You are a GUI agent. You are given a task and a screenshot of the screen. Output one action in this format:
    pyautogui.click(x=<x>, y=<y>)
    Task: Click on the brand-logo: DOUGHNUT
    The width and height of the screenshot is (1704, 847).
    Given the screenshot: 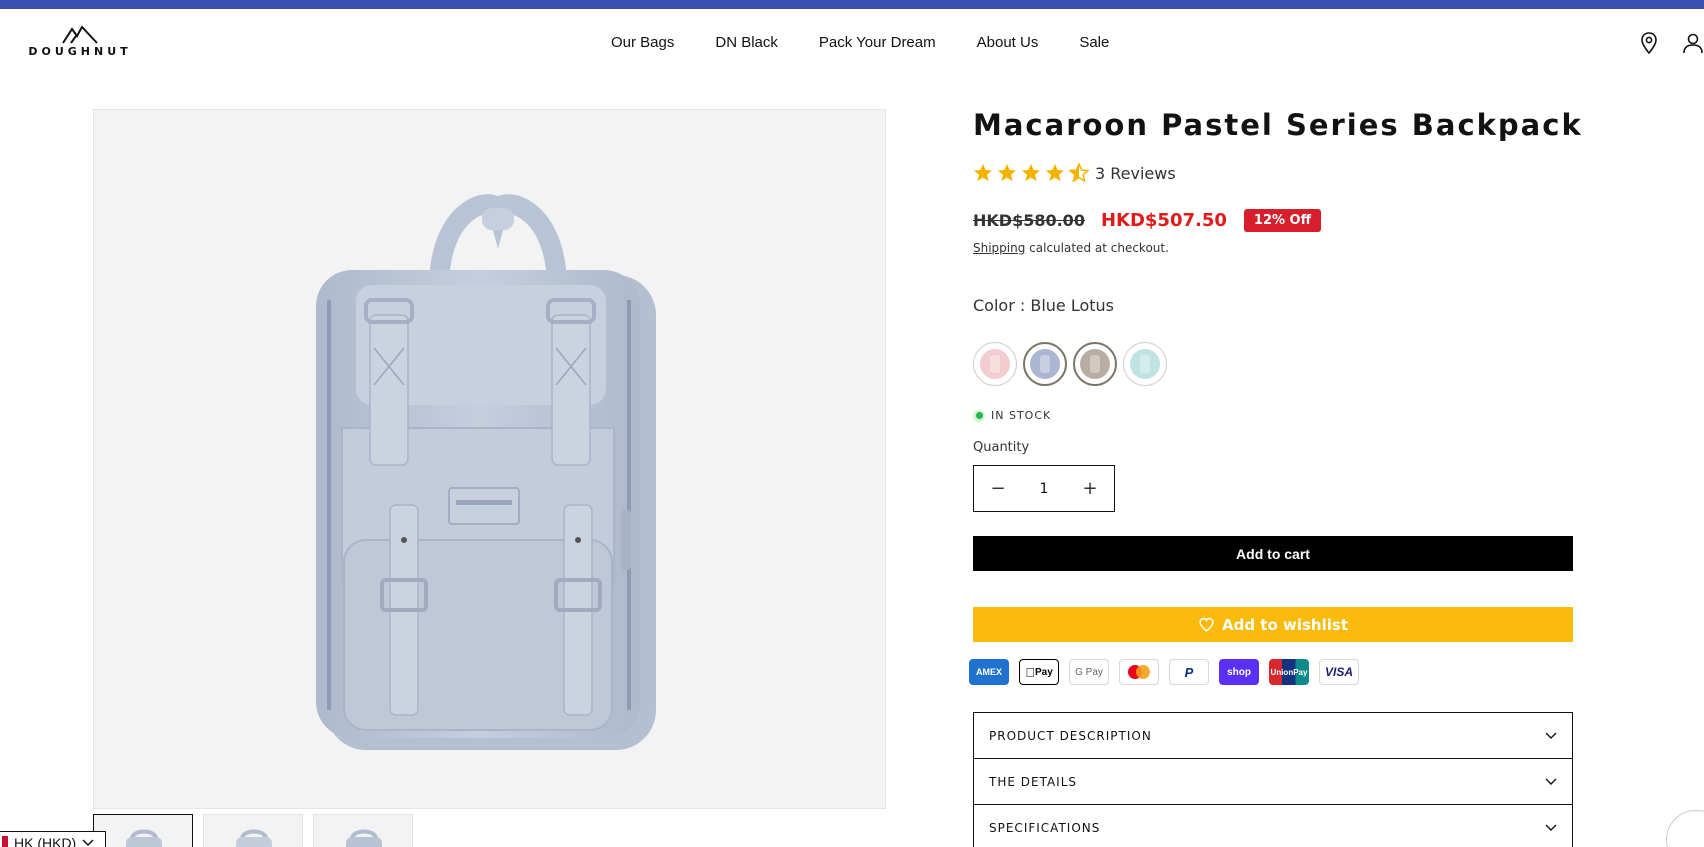 What is the action you would take?
    pyautogui.click(x=80, y=44)
    